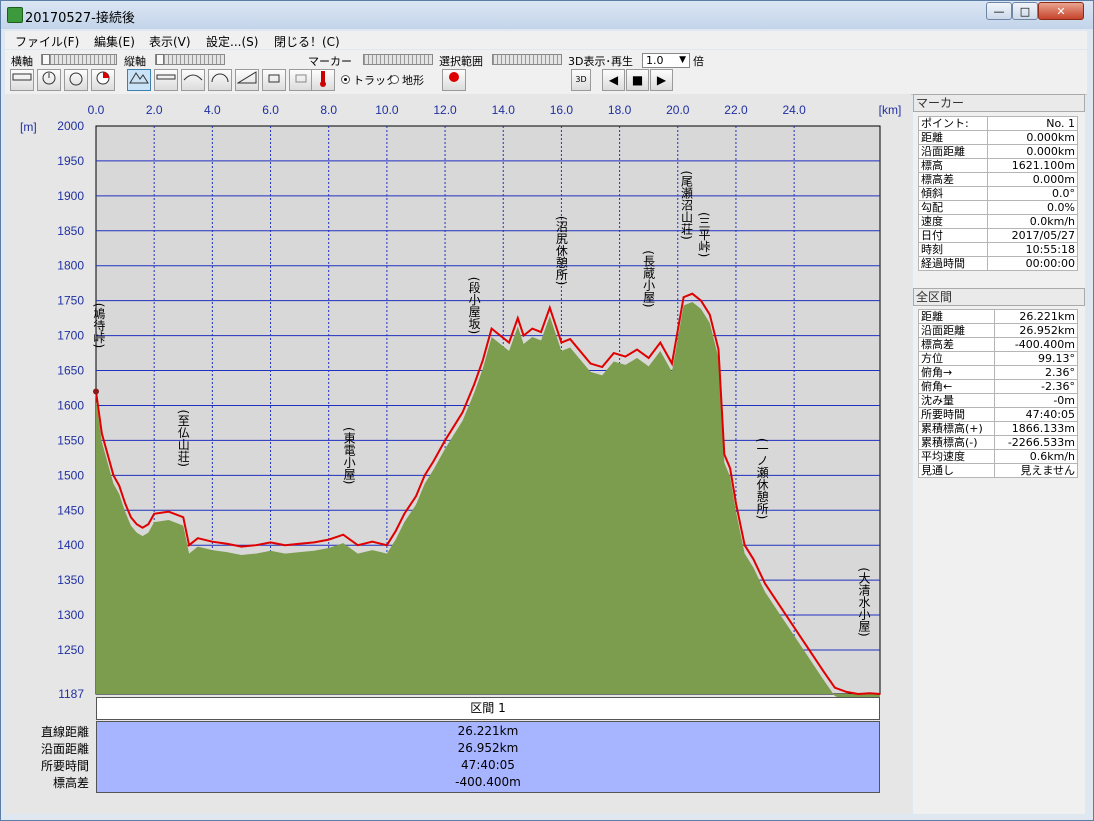  Describe the element at coordinates (170, 41) in the screenshot. I see `menu-view: 表示(V)` at that location.